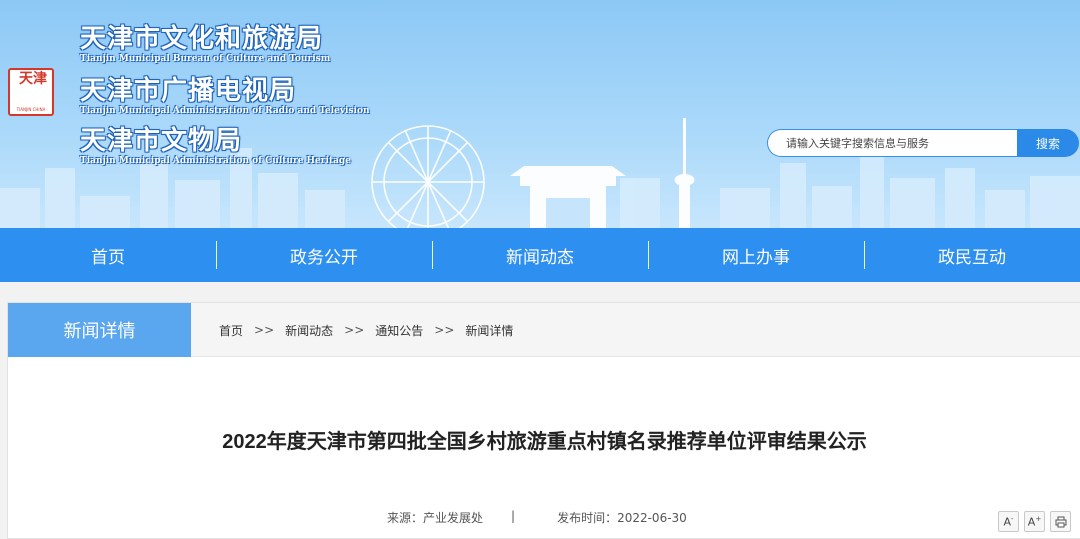 The height and width of the screenshot is (539, 1080). I want to click on search-button: 搜索, so click(1048, 143).